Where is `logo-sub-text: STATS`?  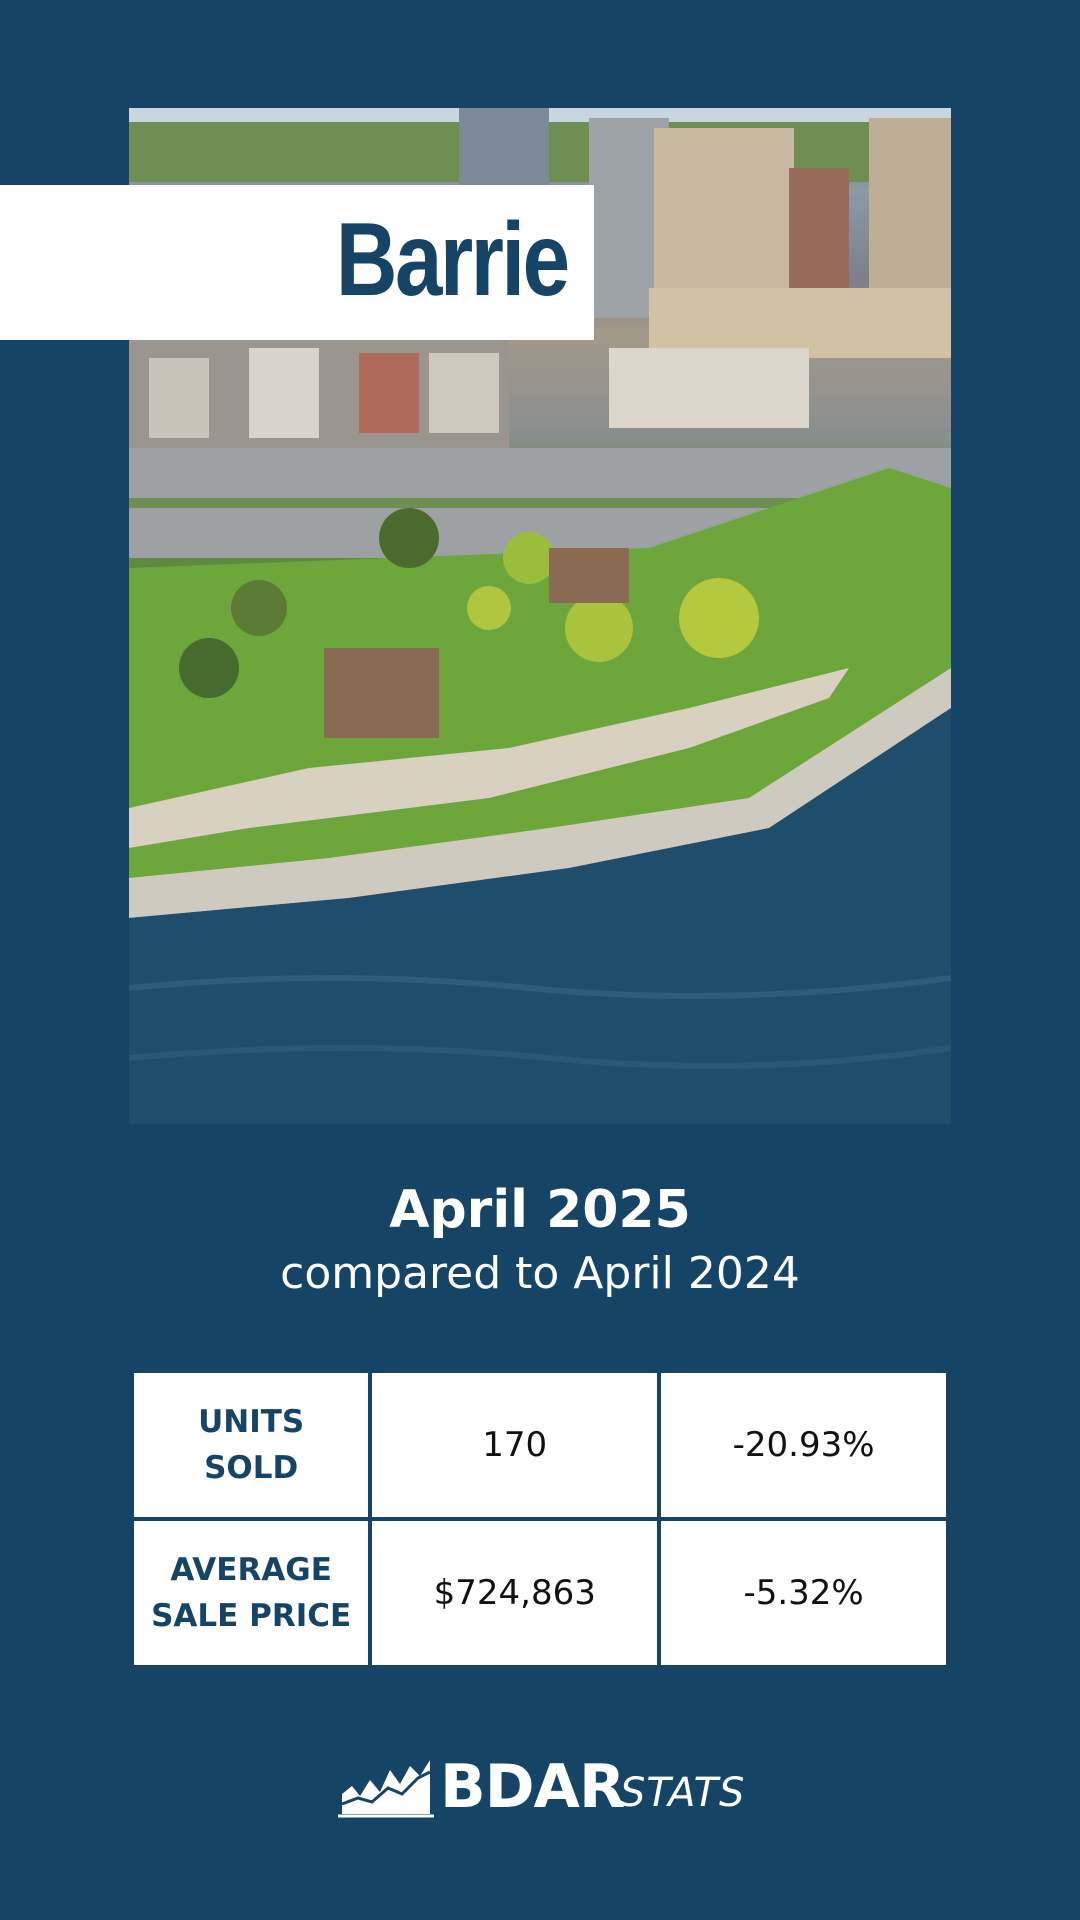
logo-sub-text: STATS is located at coordinates (683, 1793).